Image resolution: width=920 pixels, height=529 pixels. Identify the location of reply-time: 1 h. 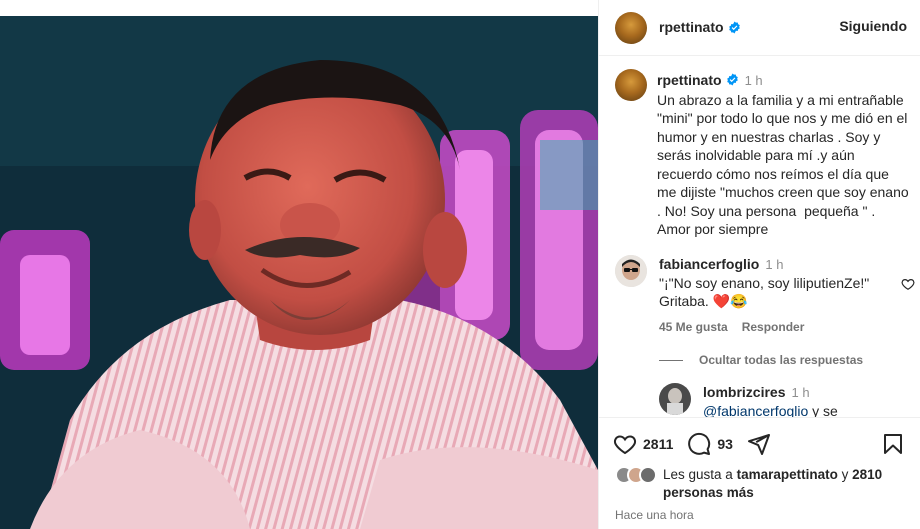
(800, 392).